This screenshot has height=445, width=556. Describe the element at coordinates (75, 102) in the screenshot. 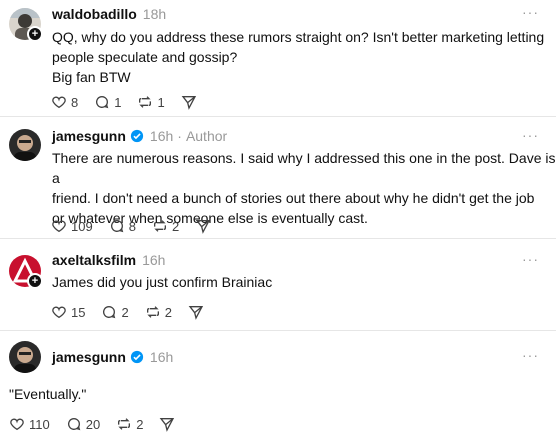

I see `like-count: 8` at that location.